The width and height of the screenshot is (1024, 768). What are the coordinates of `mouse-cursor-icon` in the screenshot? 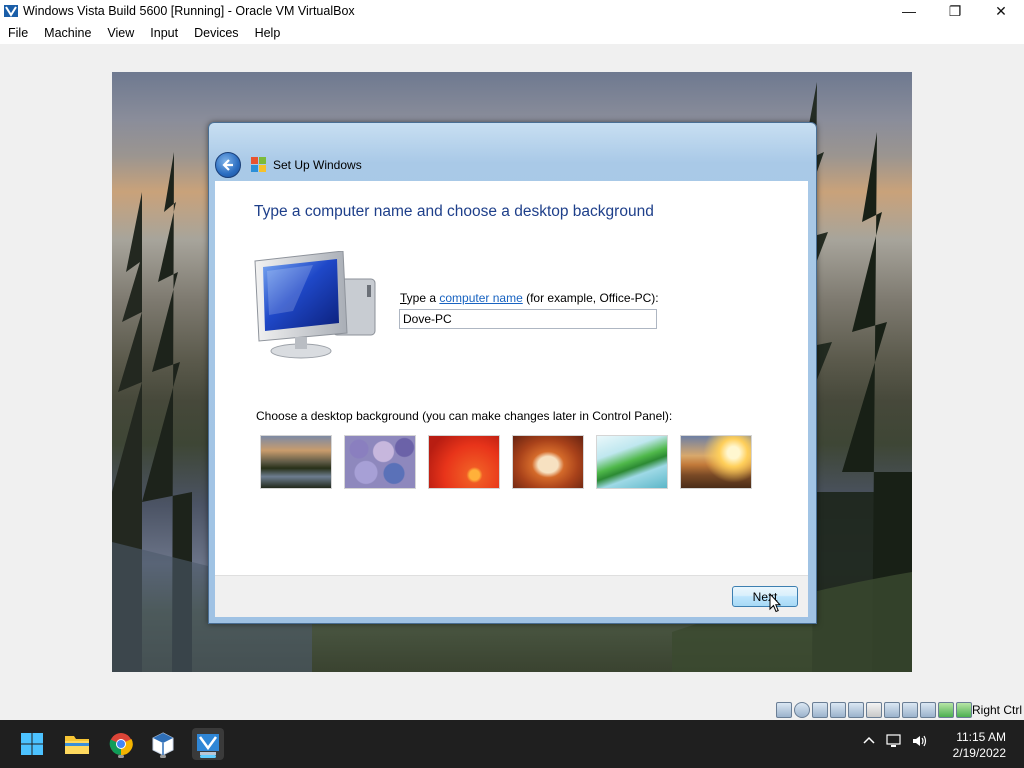 It's located at (775, 603).